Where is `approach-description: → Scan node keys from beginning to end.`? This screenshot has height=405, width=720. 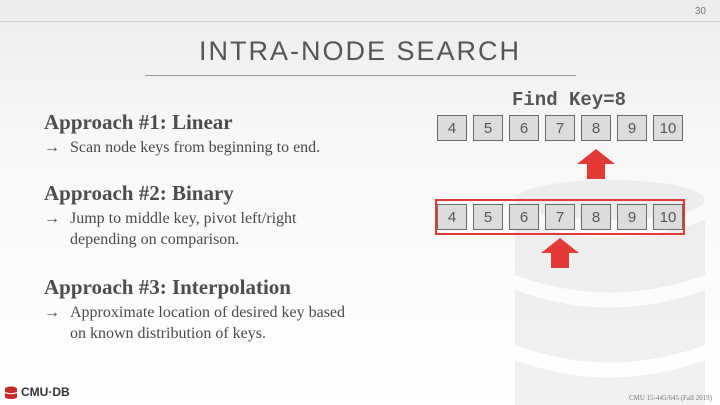
approach-description: → Scan node keys from beginning to end. is located at coordinates (182, 147).